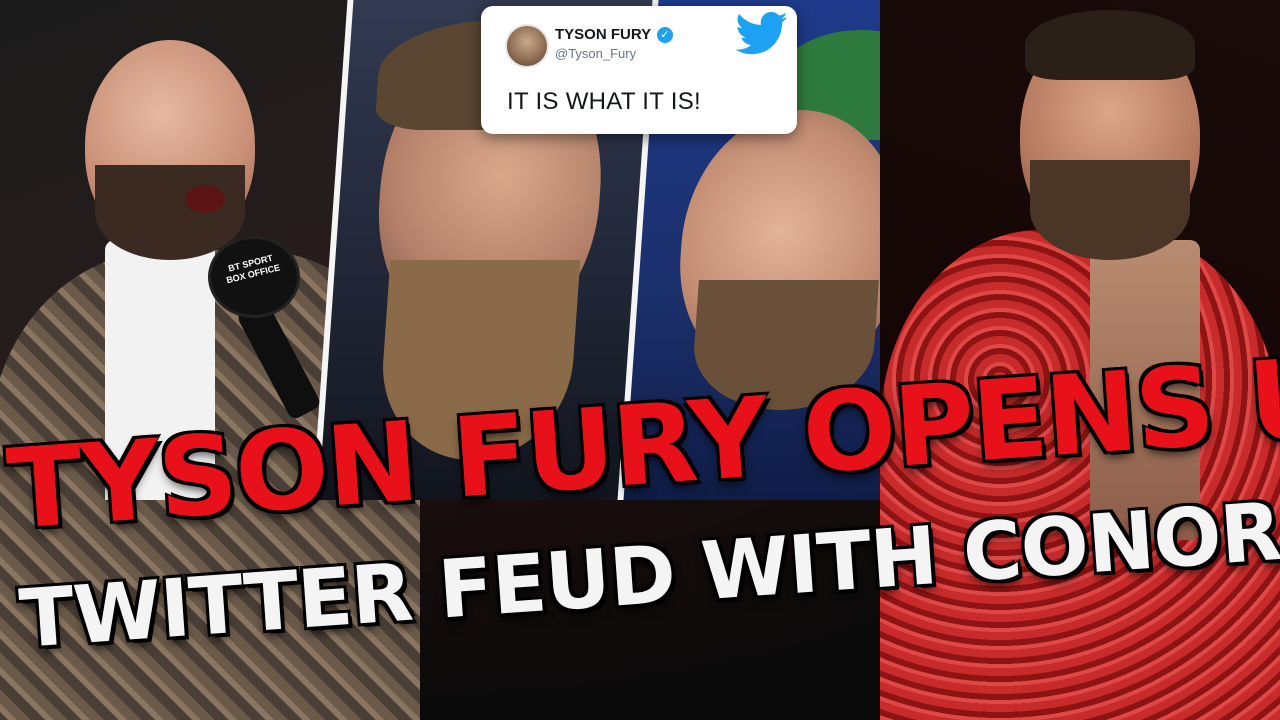 This screenshot has height=720, width=1280. What do you see at coordinates (665, 35) in the screenshot?
I see `verified-check-icon: ✓` at bounding box center [665, 35].